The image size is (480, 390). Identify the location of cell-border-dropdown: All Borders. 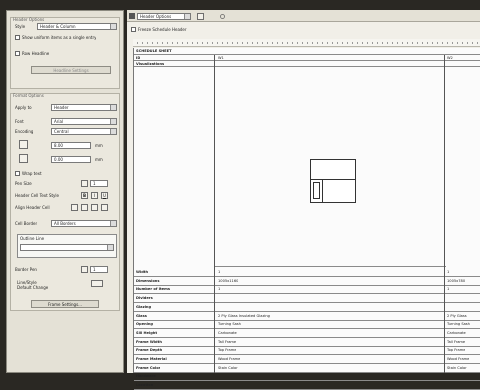
(84, 223).